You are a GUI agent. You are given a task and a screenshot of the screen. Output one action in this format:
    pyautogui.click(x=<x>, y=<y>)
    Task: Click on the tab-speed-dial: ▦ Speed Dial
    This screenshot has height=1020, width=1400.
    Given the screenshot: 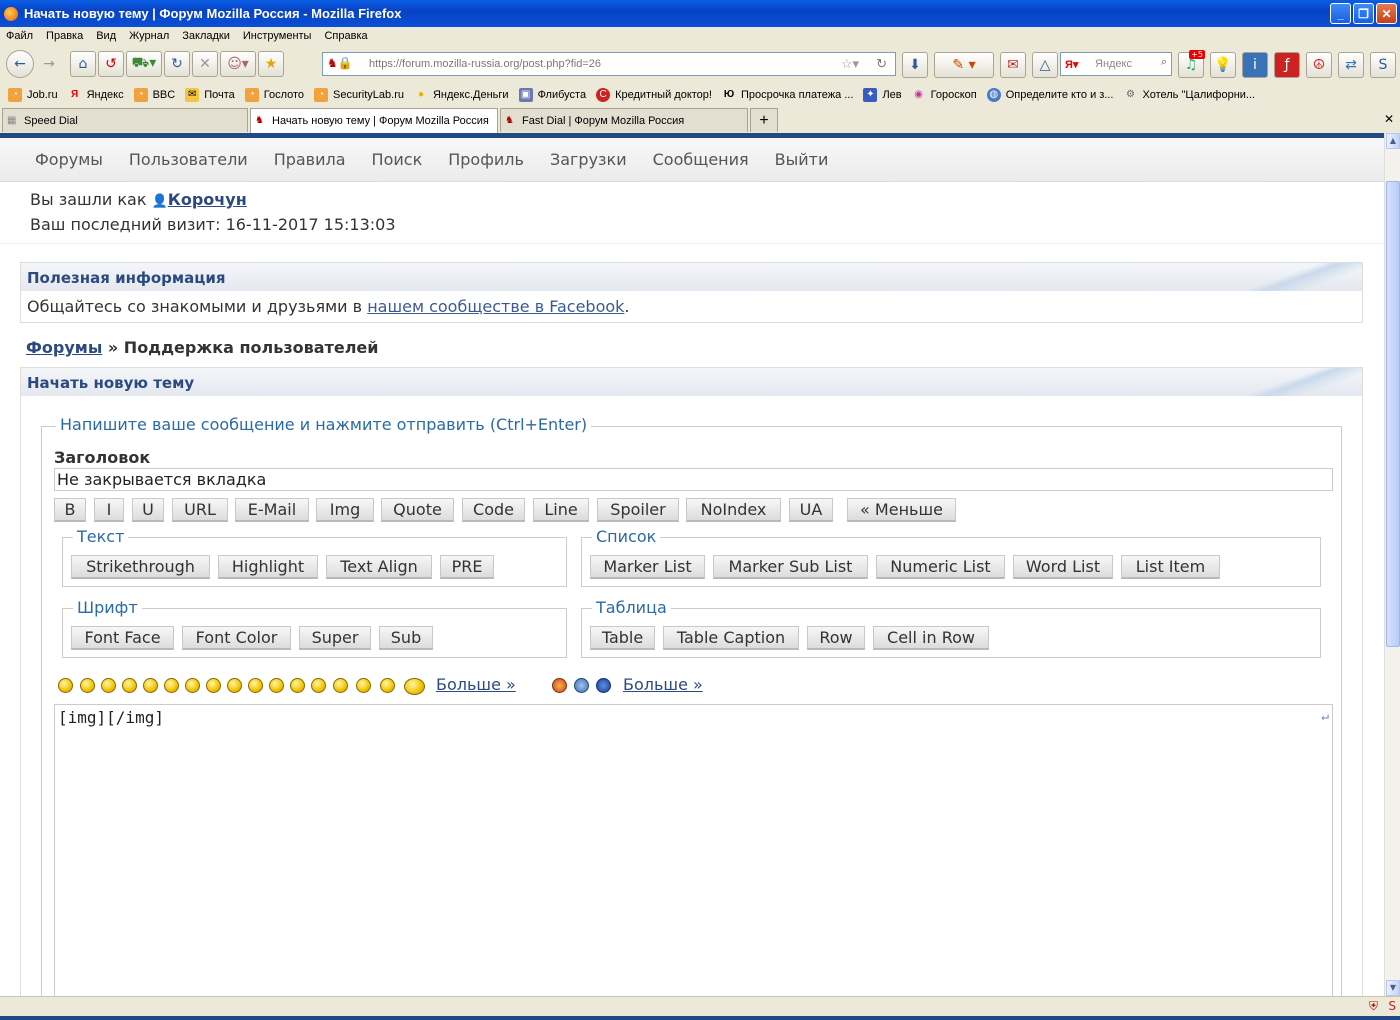 What is the action you would take?
    pyautogui.click(x=125, y=120)
    